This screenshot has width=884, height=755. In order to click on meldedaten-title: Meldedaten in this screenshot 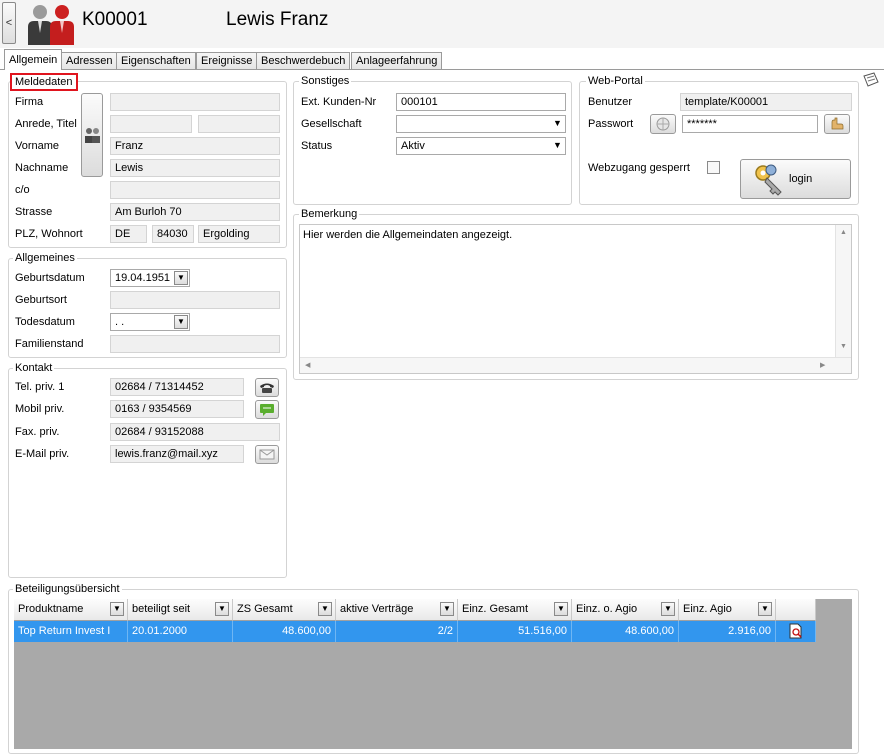, I will do `click(44, 82)`.